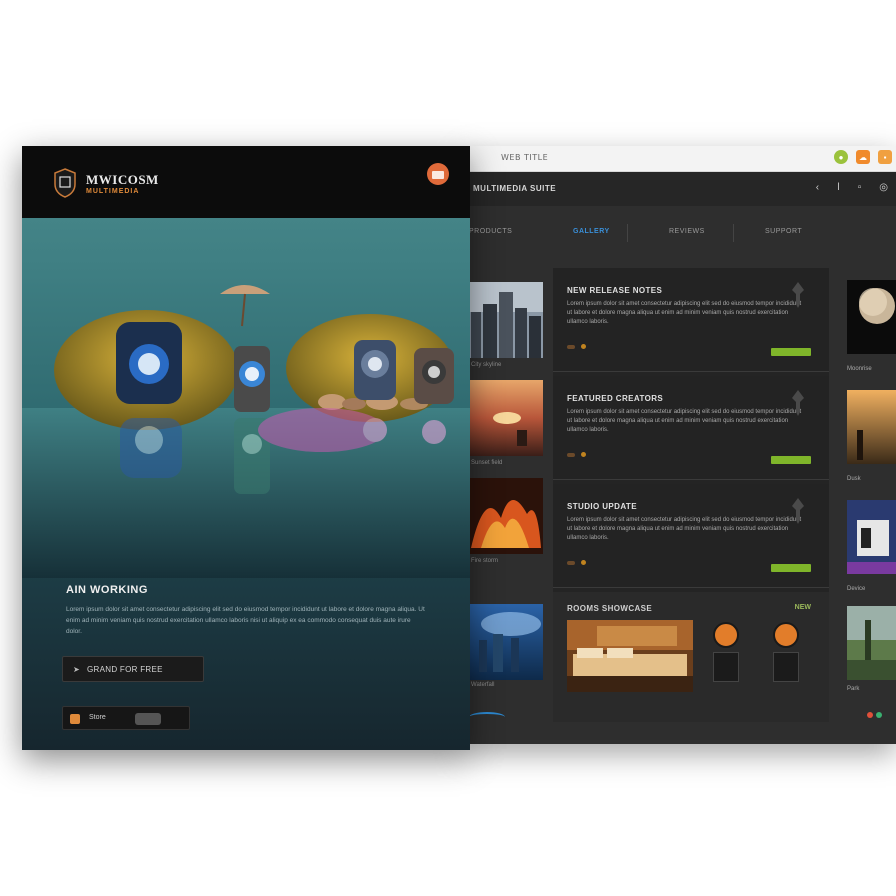  What do you see at coordinates (113, 191) in the screenshot?
I see `brand-tagline: MULTIMEDIA` at bounding box center [113, 191].